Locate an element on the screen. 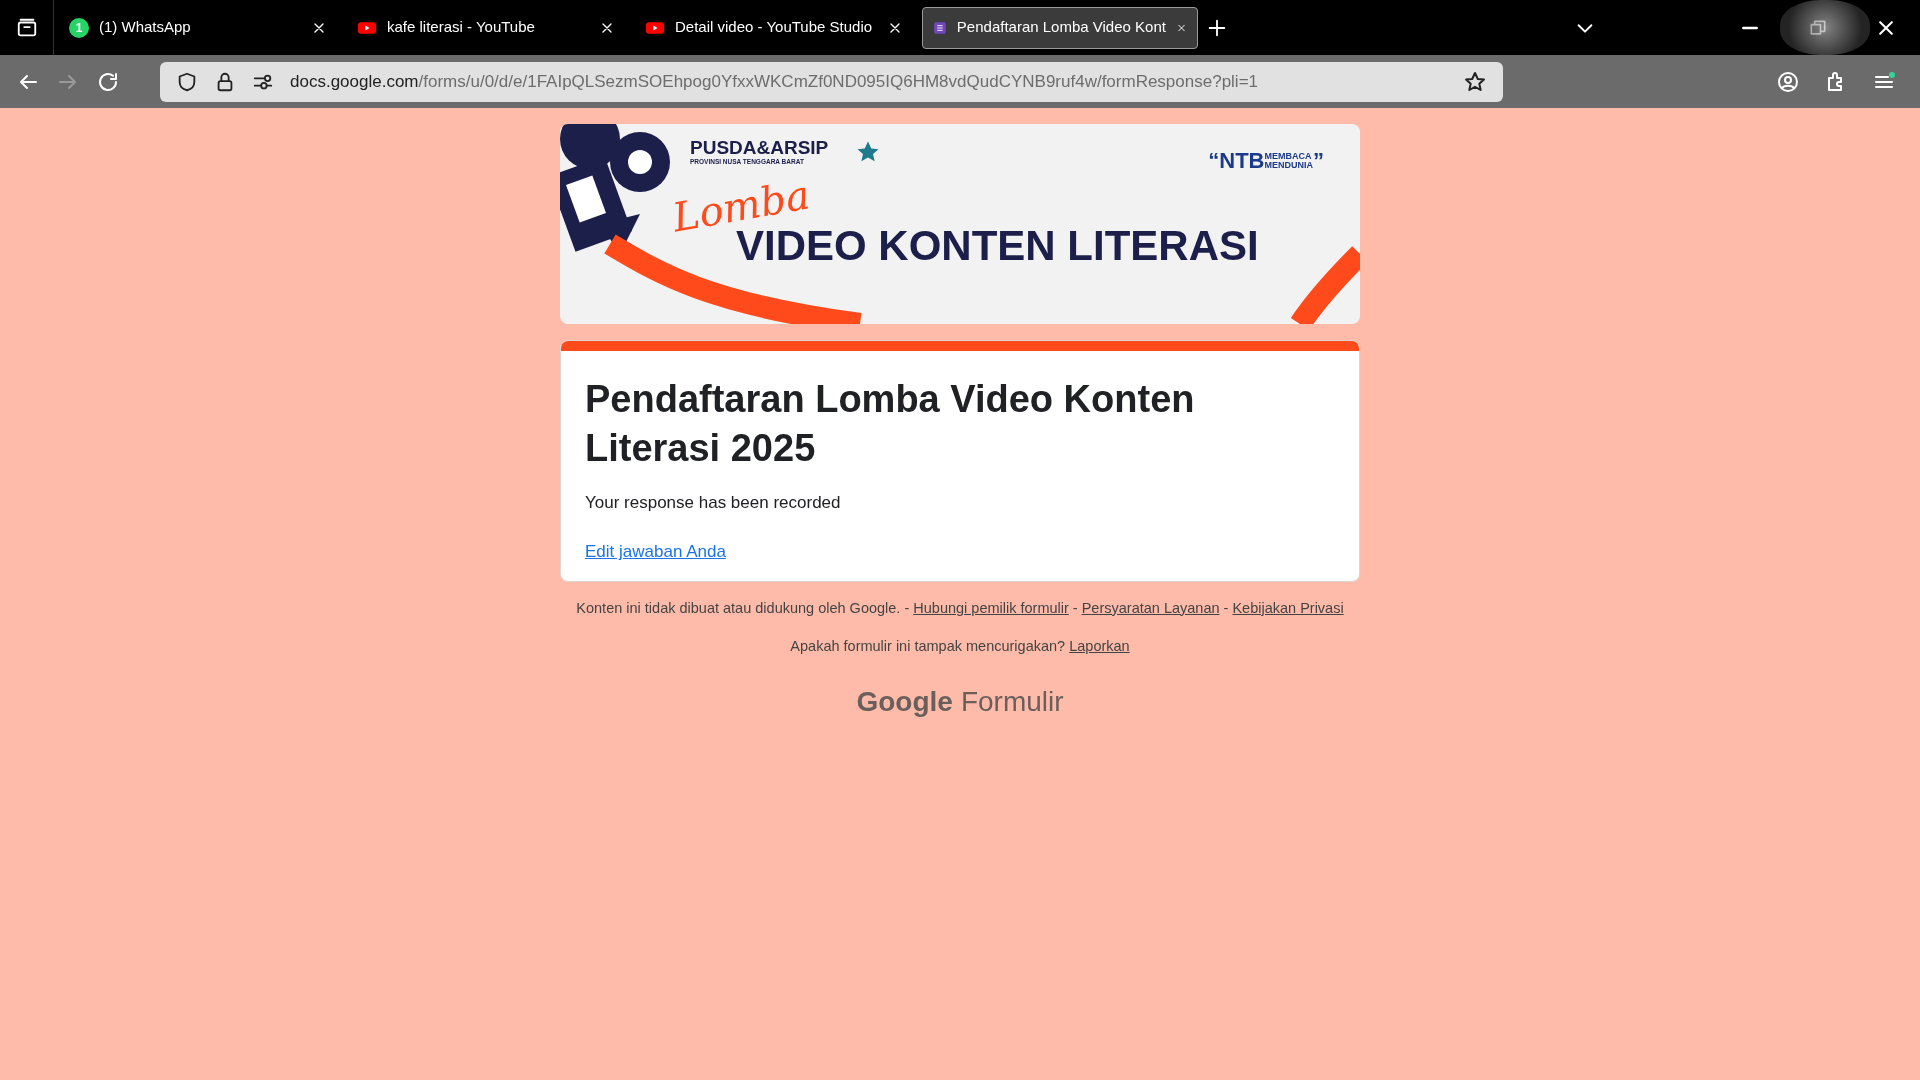 The height and width of the screenshot is (1080, 1920). logo-text: PUSDA&ARSIP is located at coordinates (759, 147).